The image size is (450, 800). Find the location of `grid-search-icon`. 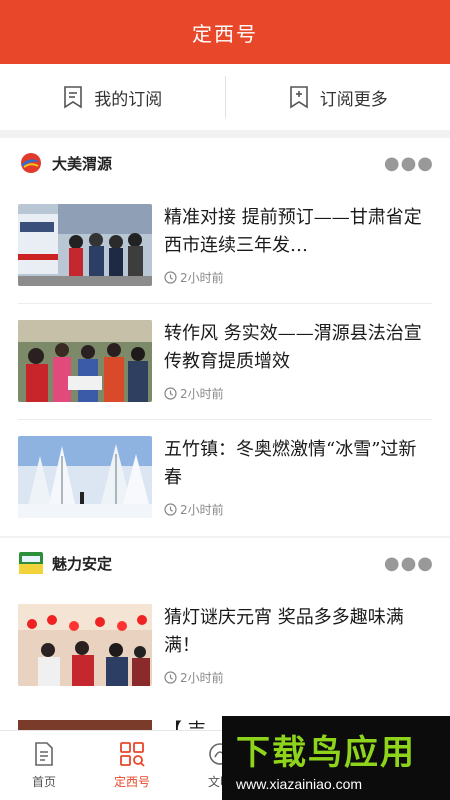

grid-search-icon is located at coordinates (132, 754).